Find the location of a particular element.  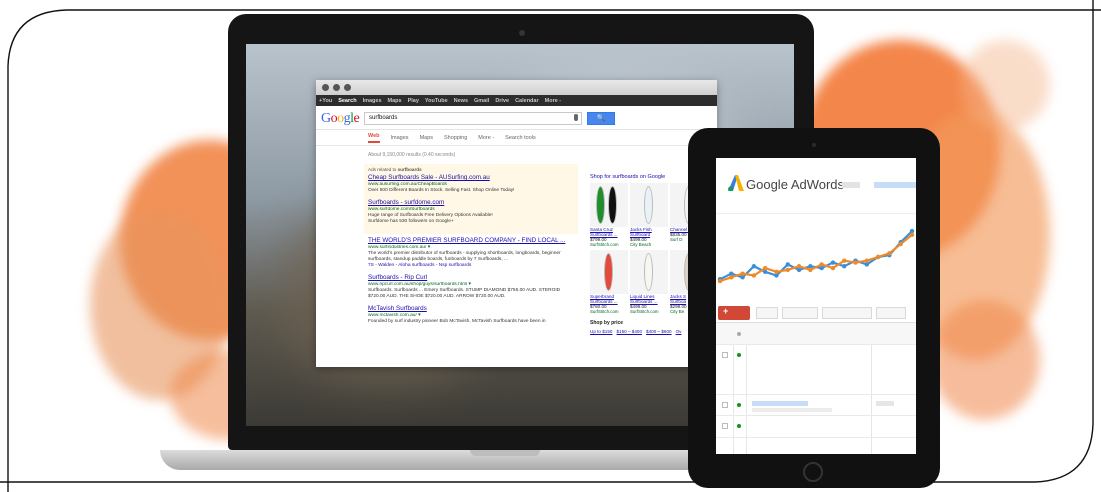

window-minimize-button is located at coordinates (336, 87).